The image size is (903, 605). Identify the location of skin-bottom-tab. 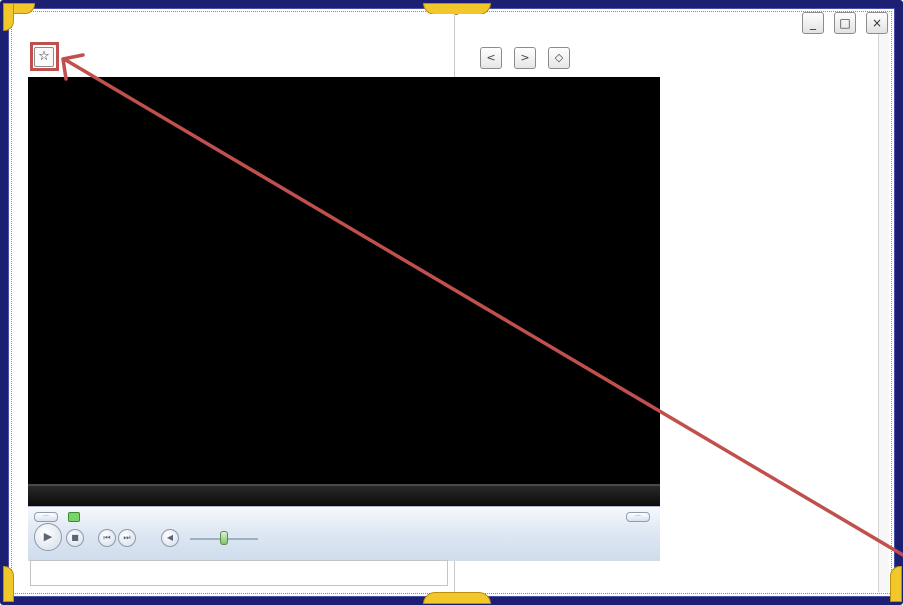
(457, 598).